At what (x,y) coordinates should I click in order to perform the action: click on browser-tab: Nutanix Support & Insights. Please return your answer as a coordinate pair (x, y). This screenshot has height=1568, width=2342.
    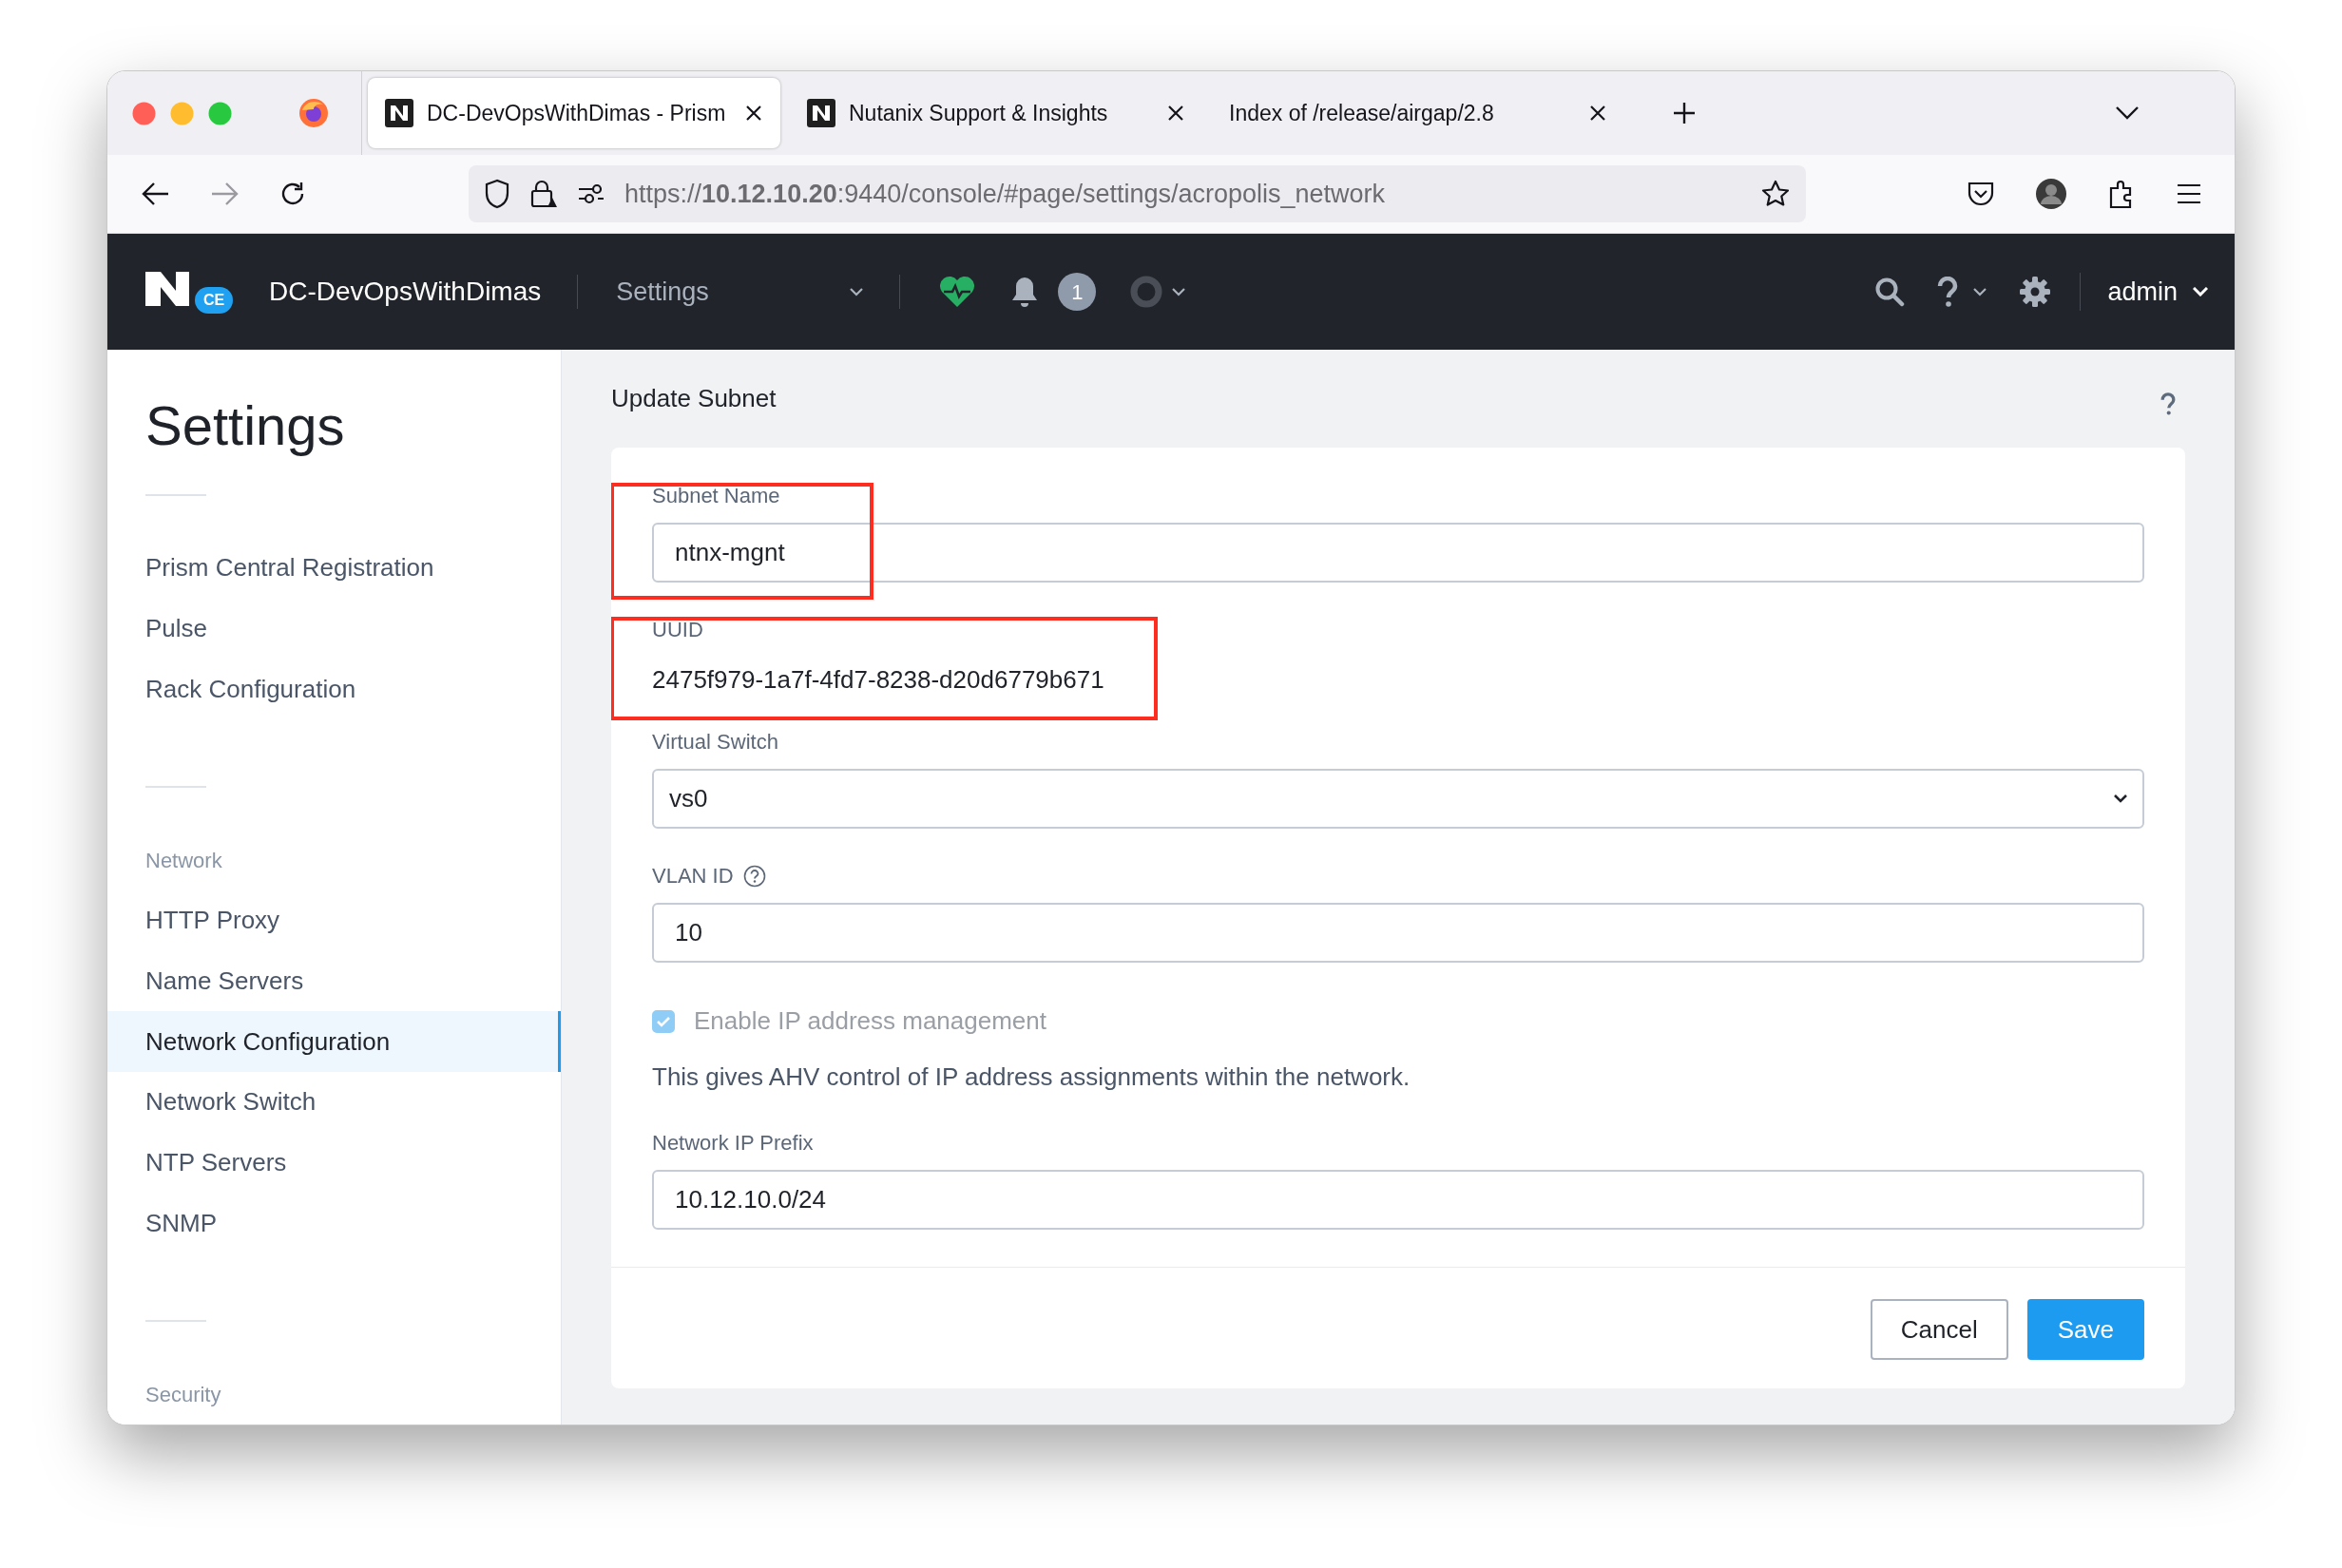
    Looking at the image, I should click on (996, 113).